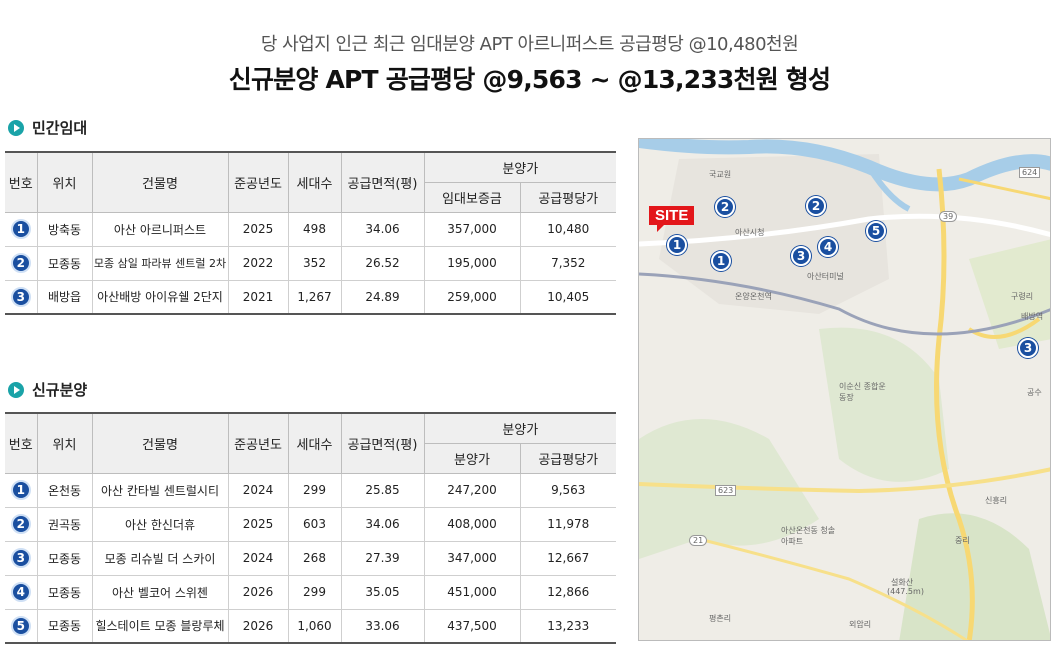  What do you see at coordinates (60, 128) in the screenshot?
I see `section-title-text: 민간임대` at bounding box center [60, 128].